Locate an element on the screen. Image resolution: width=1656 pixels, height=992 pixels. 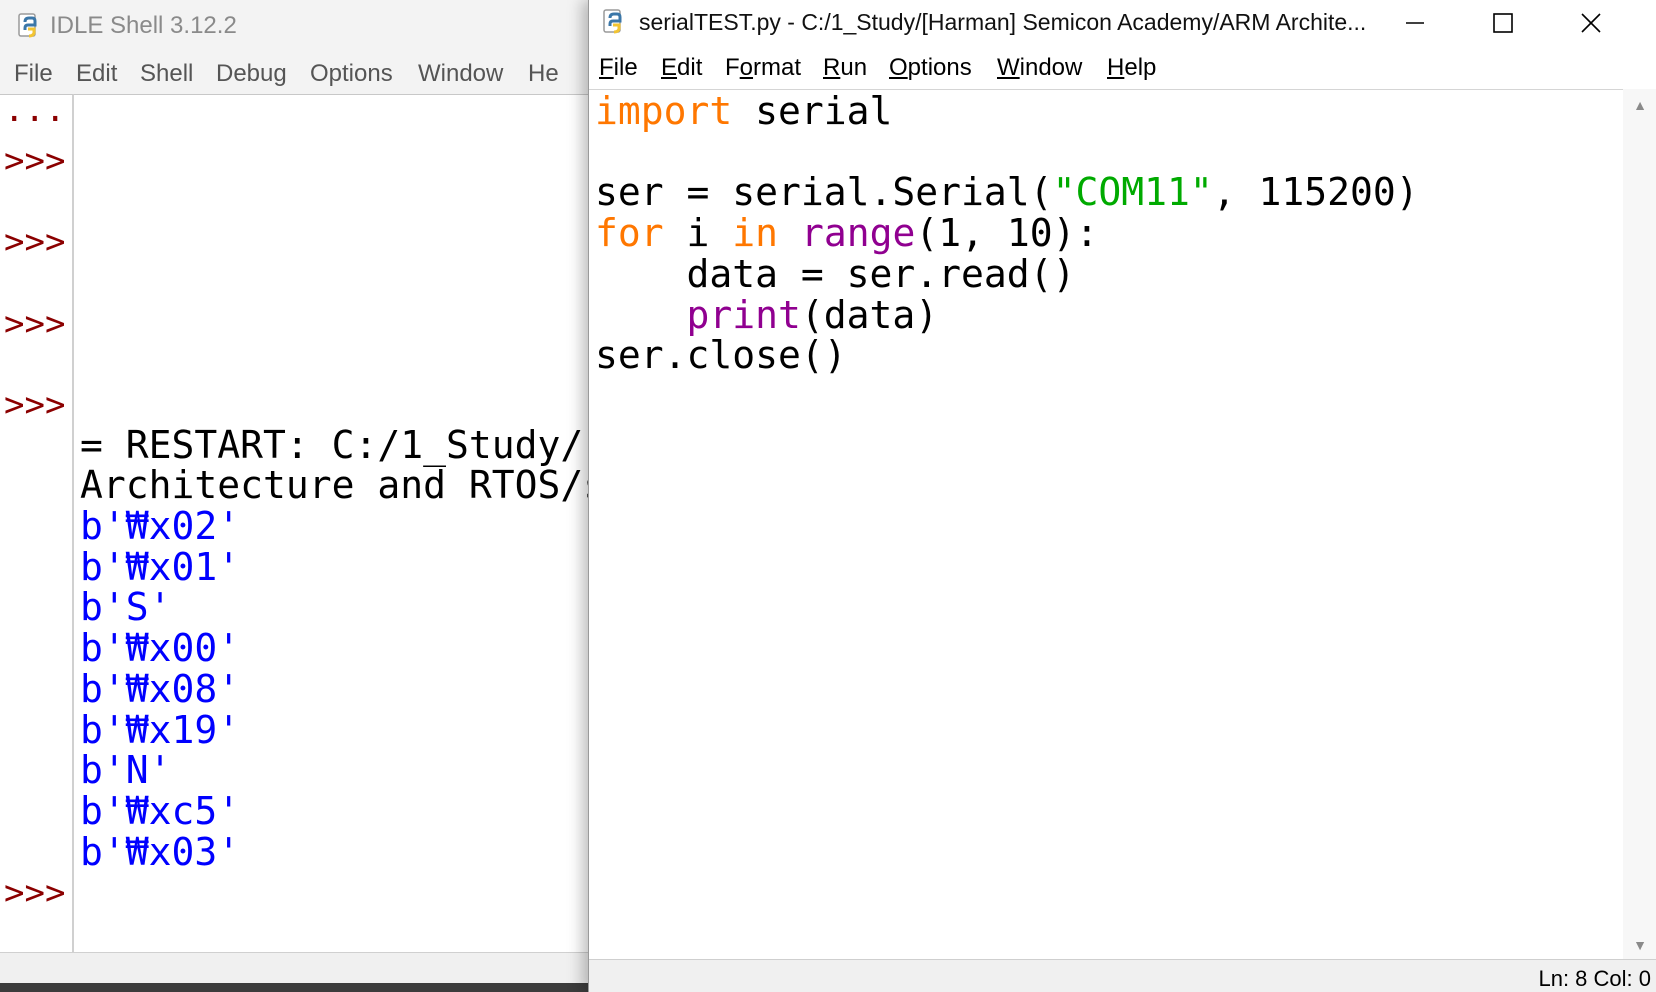
status-bar: Ln: 8 Col: 0 is located at coordinates (1122, 975).